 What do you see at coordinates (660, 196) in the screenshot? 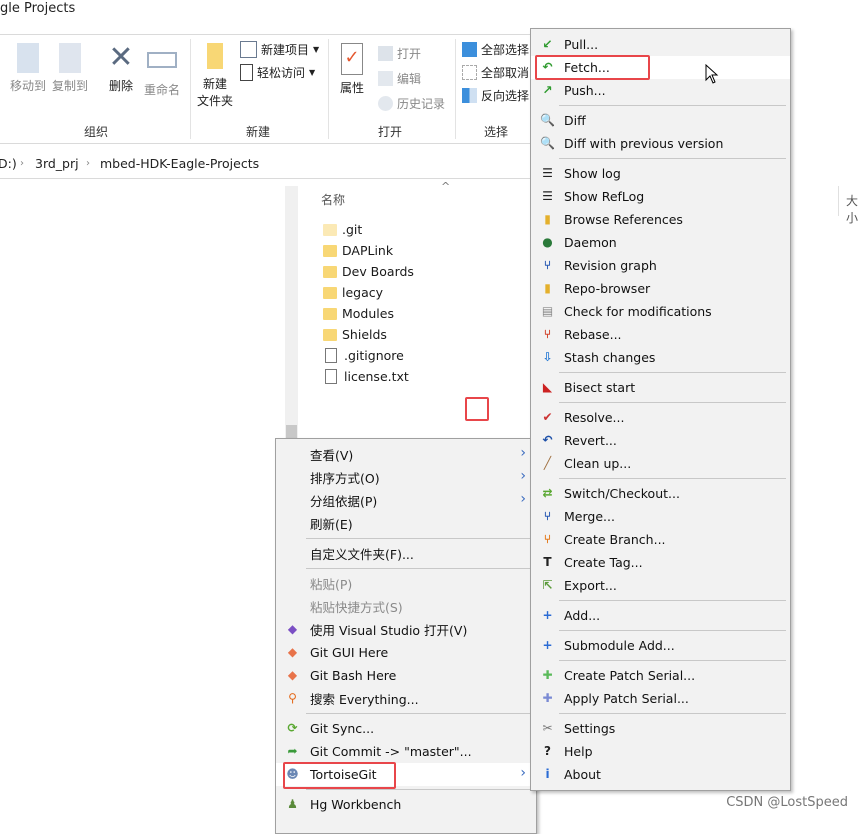
I see `menu-item-show-reflog: ☰ Show RefLog` at bounding box center [660, 196].